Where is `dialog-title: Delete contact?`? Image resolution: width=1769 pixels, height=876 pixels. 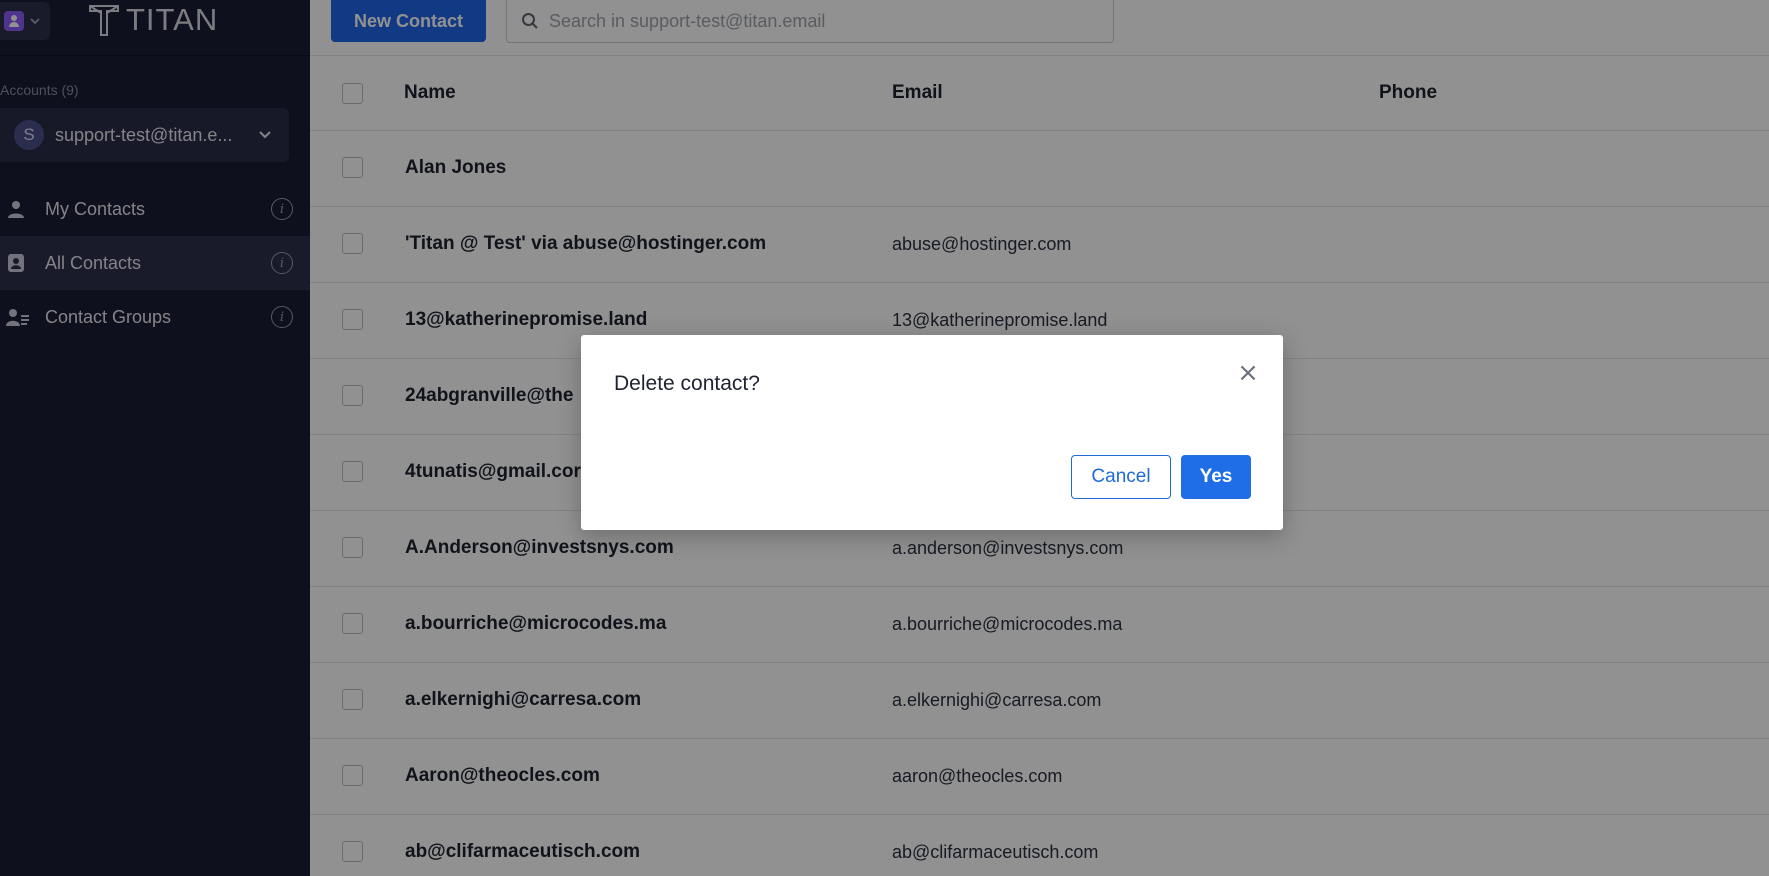 dialog-title: Delete contact? is located at coordinates (687, 383).